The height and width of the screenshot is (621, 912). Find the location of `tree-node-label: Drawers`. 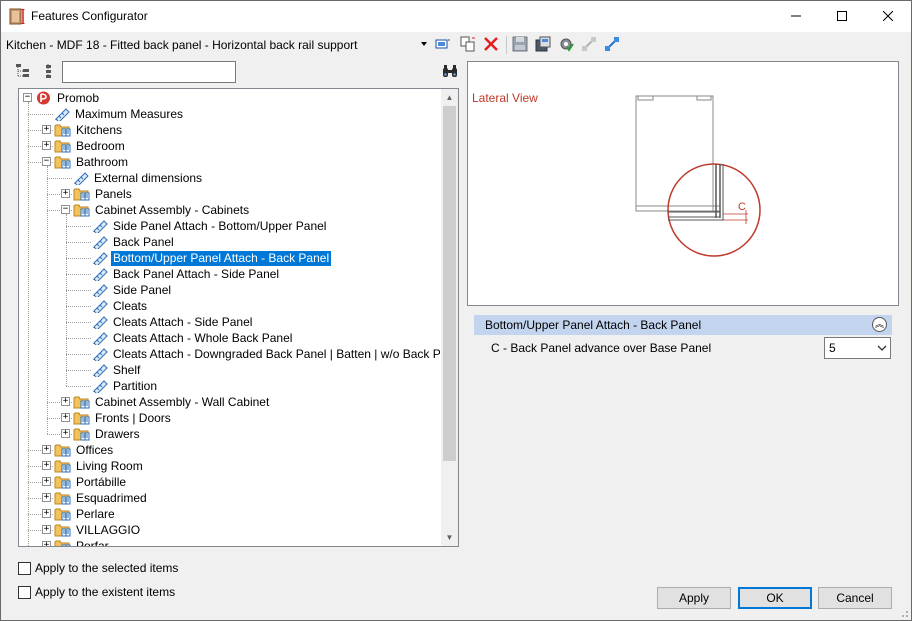

tree-node-label: Drawers is located at coordinates (117, 434).